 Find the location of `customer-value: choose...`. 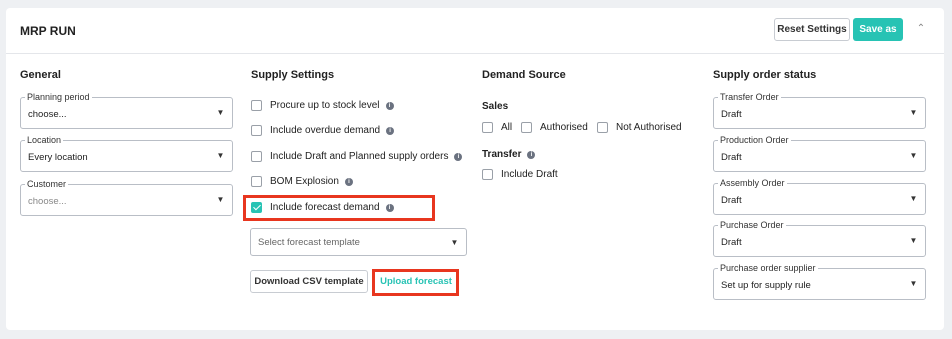

customer-value: choose... is located at coordinates (47, 201).